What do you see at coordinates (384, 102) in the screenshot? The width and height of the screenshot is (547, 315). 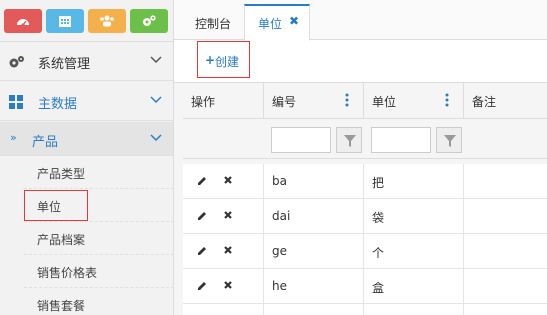 I see `header-label: 单位` at bounding box center [384, 102].